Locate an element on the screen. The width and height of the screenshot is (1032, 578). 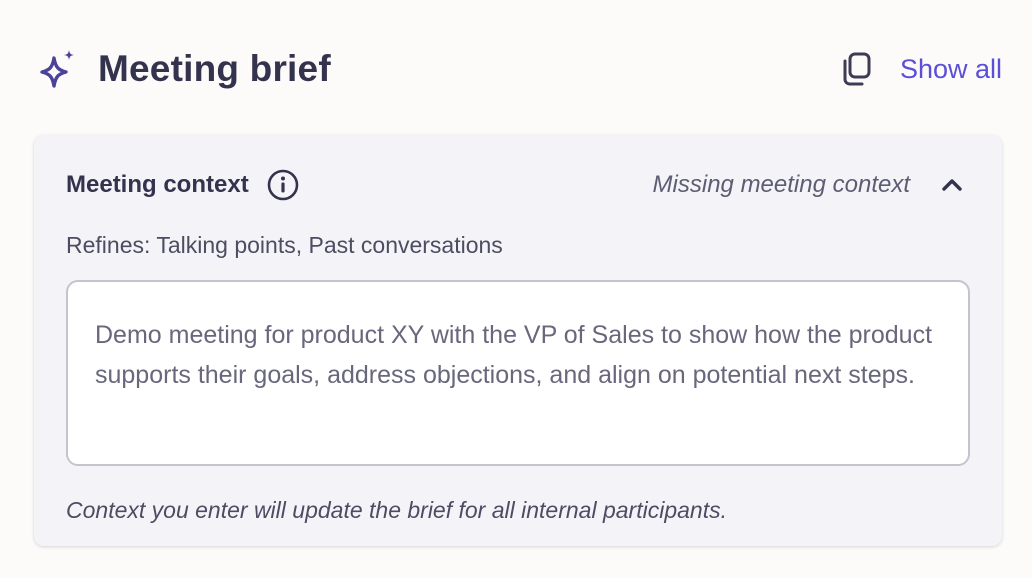
info-icon is located at coordinates (283, 185).